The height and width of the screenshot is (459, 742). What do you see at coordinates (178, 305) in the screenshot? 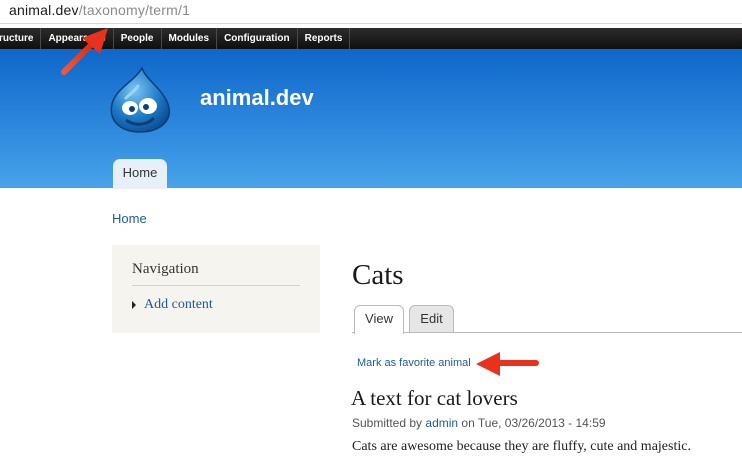
I see `sidebar-link-add-content: Add content` at bounding box center [178, 305].